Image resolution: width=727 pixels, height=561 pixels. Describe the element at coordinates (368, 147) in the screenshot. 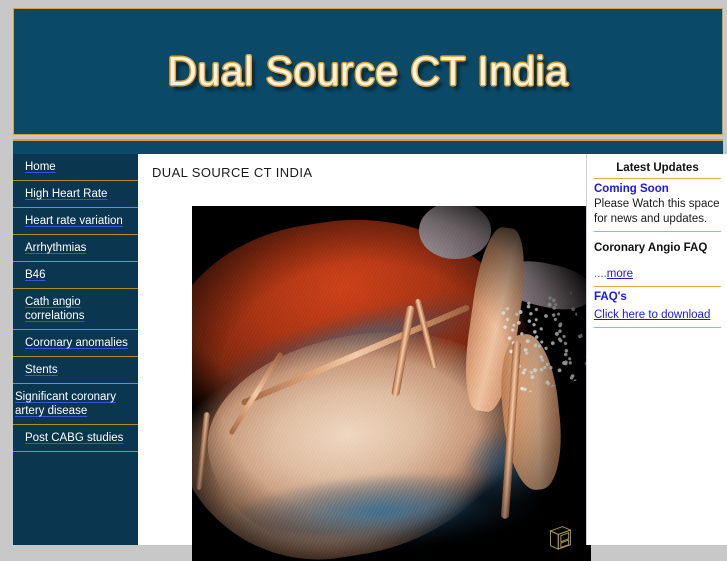

I see `header-navy-strip` at that location.